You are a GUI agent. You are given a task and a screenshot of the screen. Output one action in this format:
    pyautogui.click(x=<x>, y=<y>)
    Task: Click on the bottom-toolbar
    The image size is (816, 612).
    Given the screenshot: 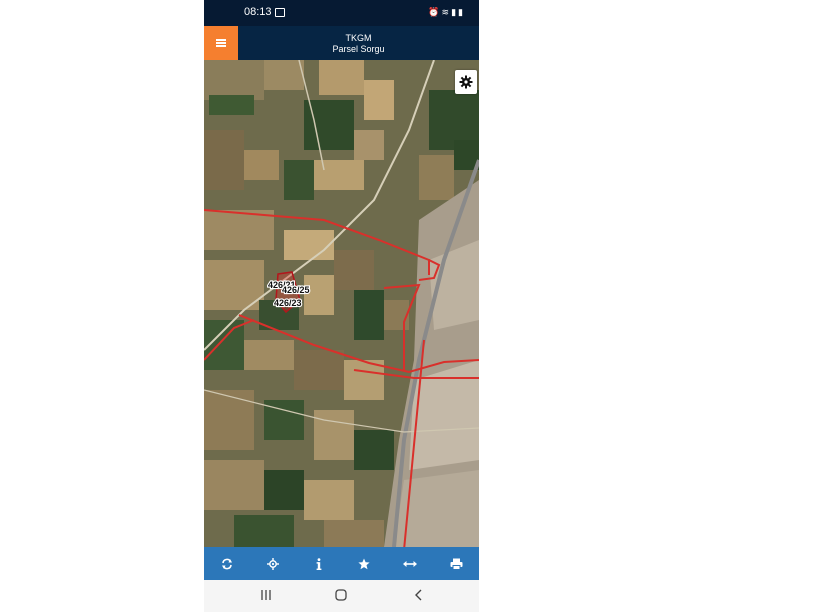 What is the action you would take?
    pyautogui.click(x=341, y=563)
    